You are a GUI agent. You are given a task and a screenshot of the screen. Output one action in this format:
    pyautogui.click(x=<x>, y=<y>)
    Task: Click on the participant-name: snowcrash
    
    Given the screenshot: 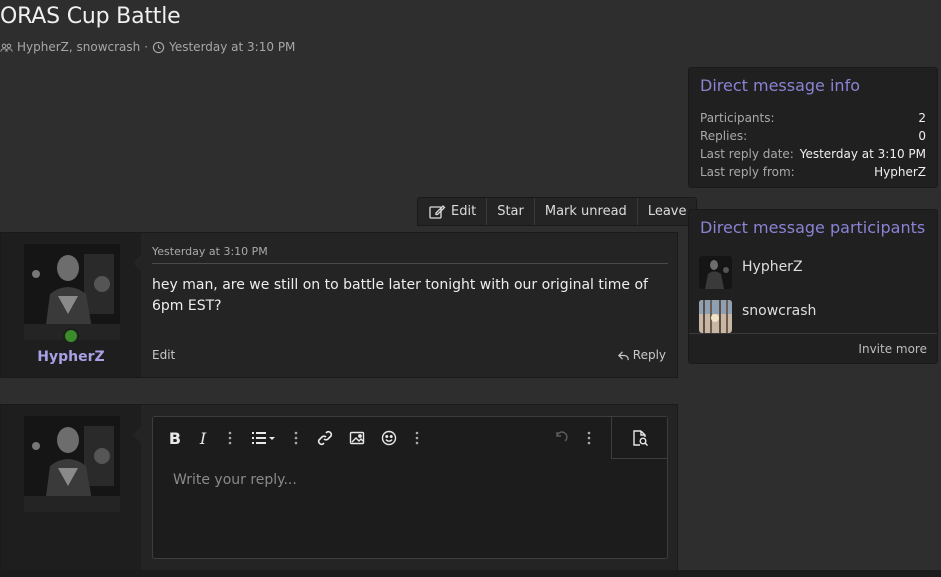 What is the action you would take?
    pyautogui.click(x=779, y=311)
    